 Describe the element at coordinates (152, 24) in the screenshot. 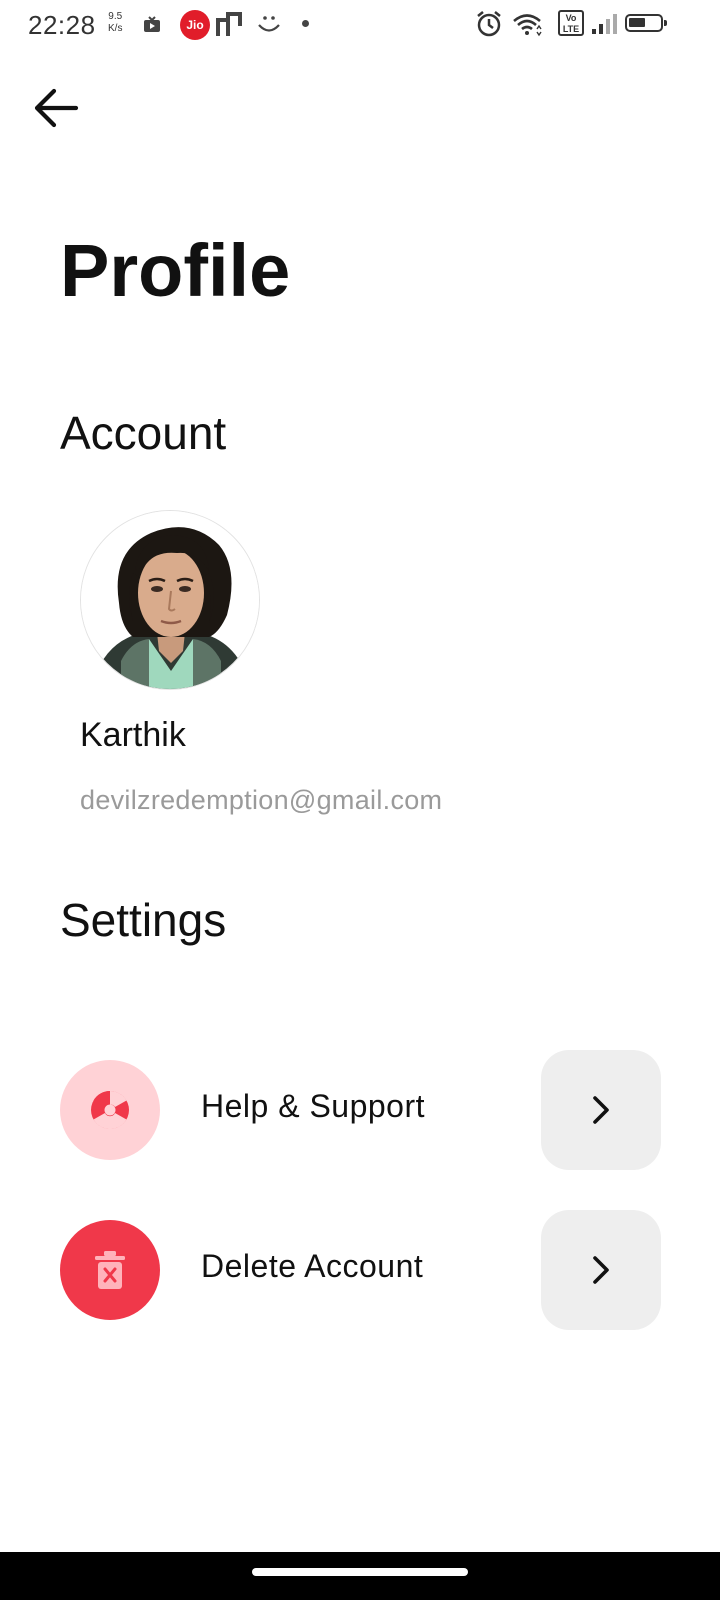

I see `media-icon` at that location.